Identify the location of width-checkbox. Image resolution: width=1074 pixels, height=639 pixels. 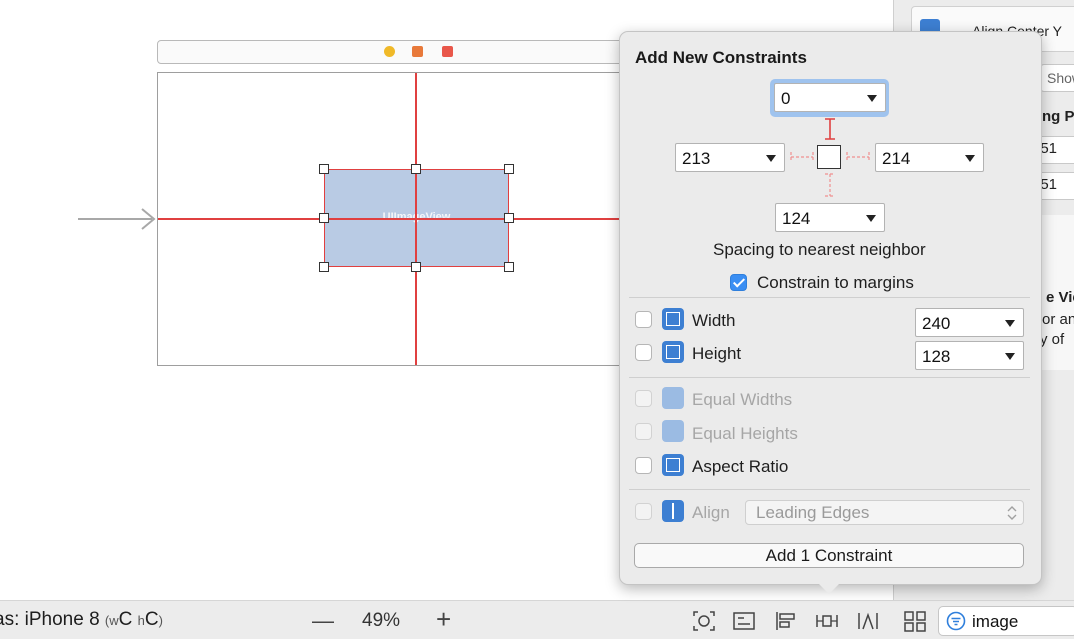
(643, 319).